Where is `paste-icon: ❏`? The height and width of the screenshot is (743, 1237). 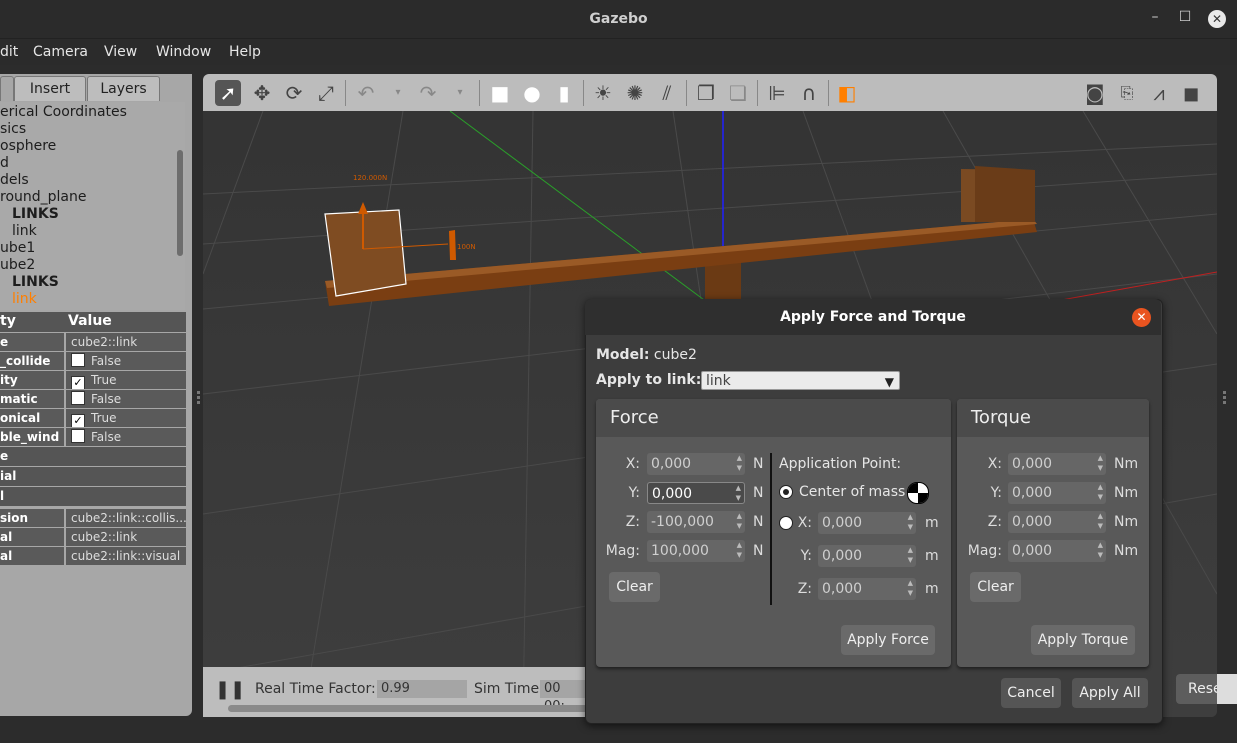 paste-icon: ❏ is located at coordinates (738, 93).